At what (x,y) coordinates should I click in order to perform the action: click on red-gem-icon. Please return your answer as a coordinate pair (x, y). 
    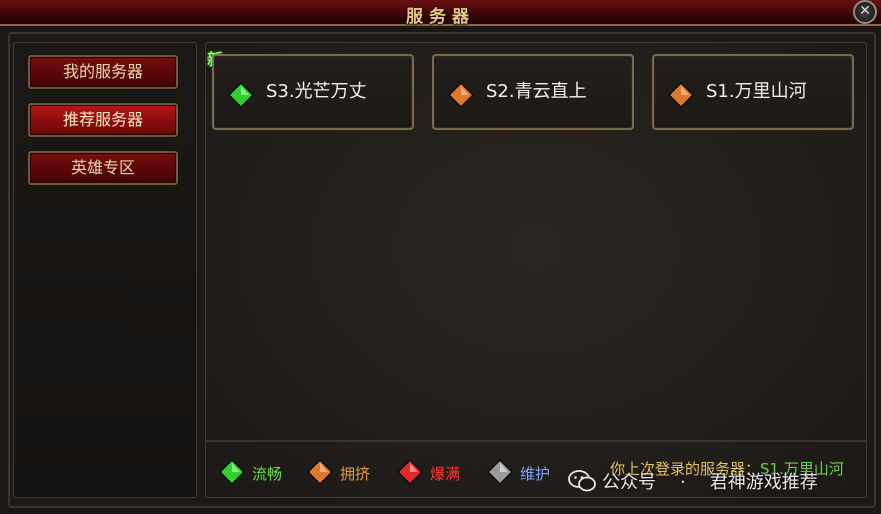
    Looking at the image, I should click on (410, 472).